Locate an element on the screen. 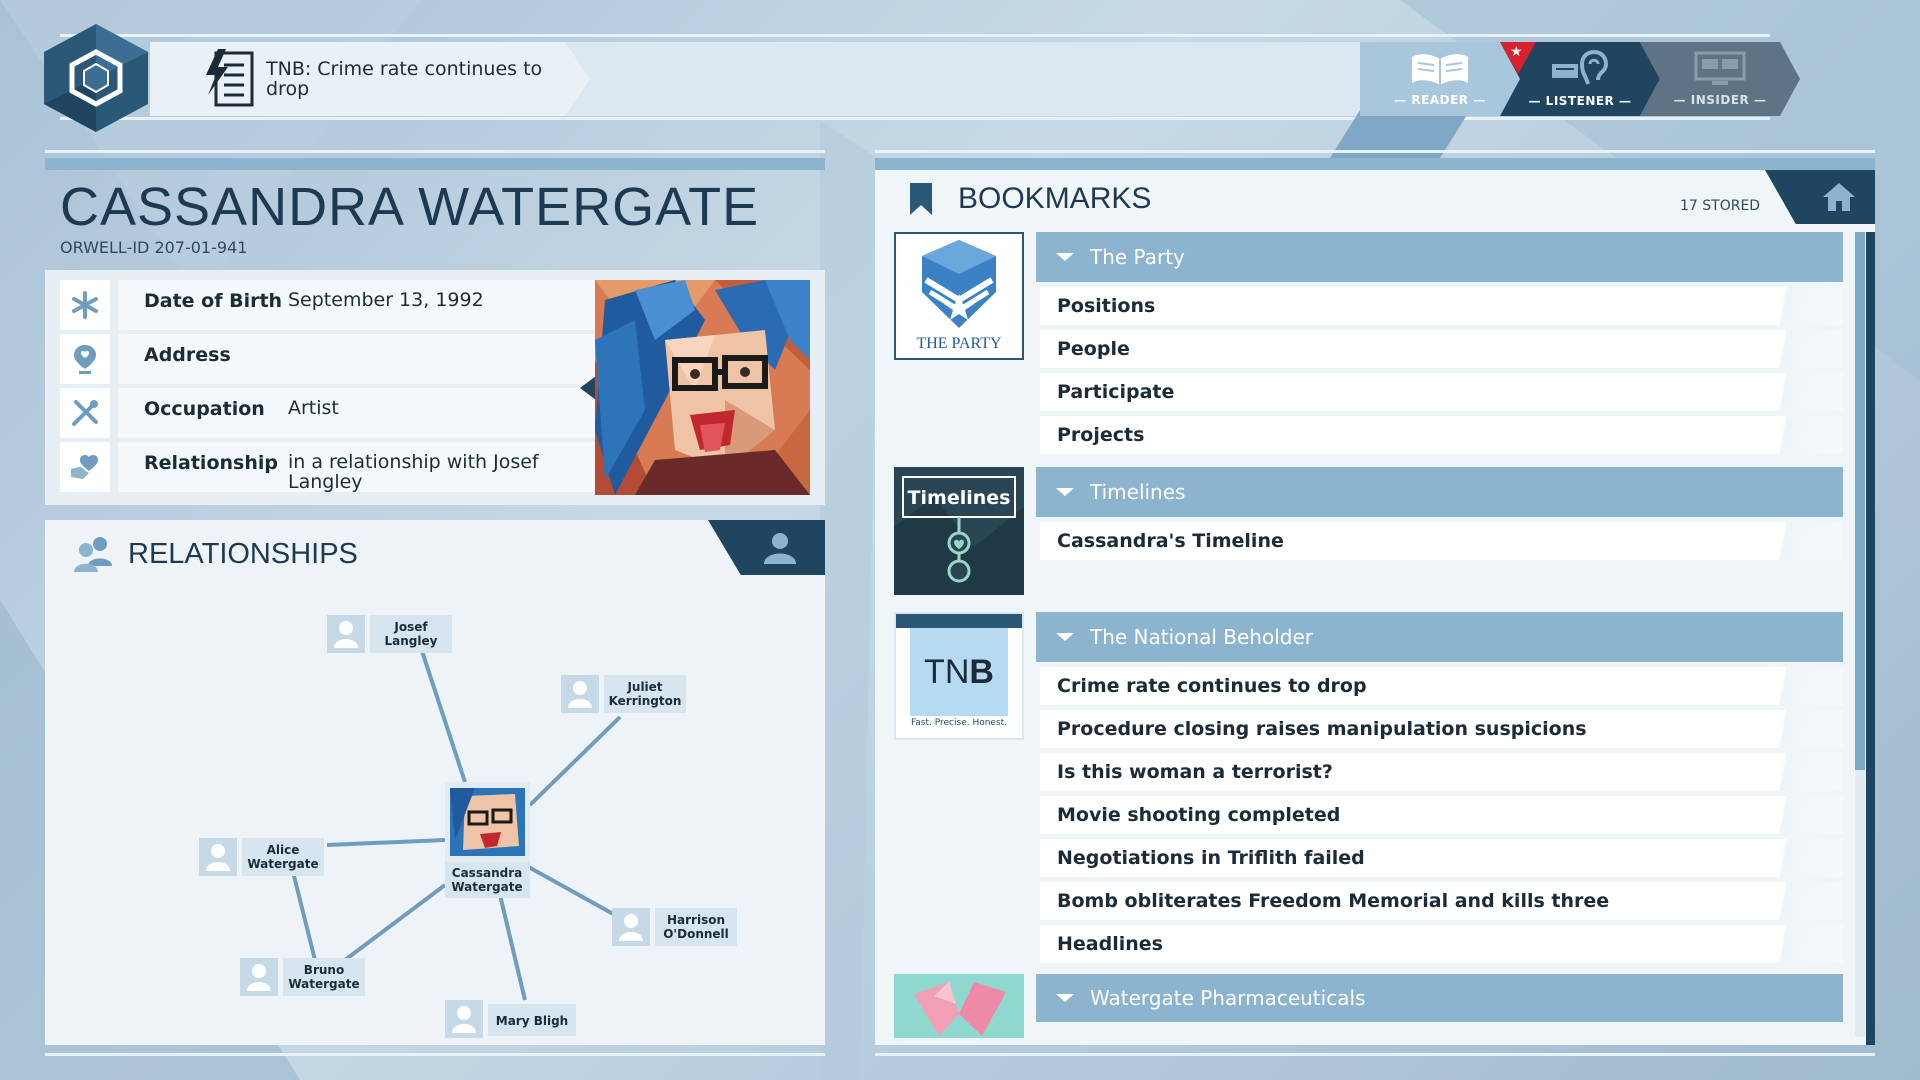 The width and height of the screenshot is (1920, 1080). mode-insider-label: — INSIDER — is located at coordinates (1720, 100).